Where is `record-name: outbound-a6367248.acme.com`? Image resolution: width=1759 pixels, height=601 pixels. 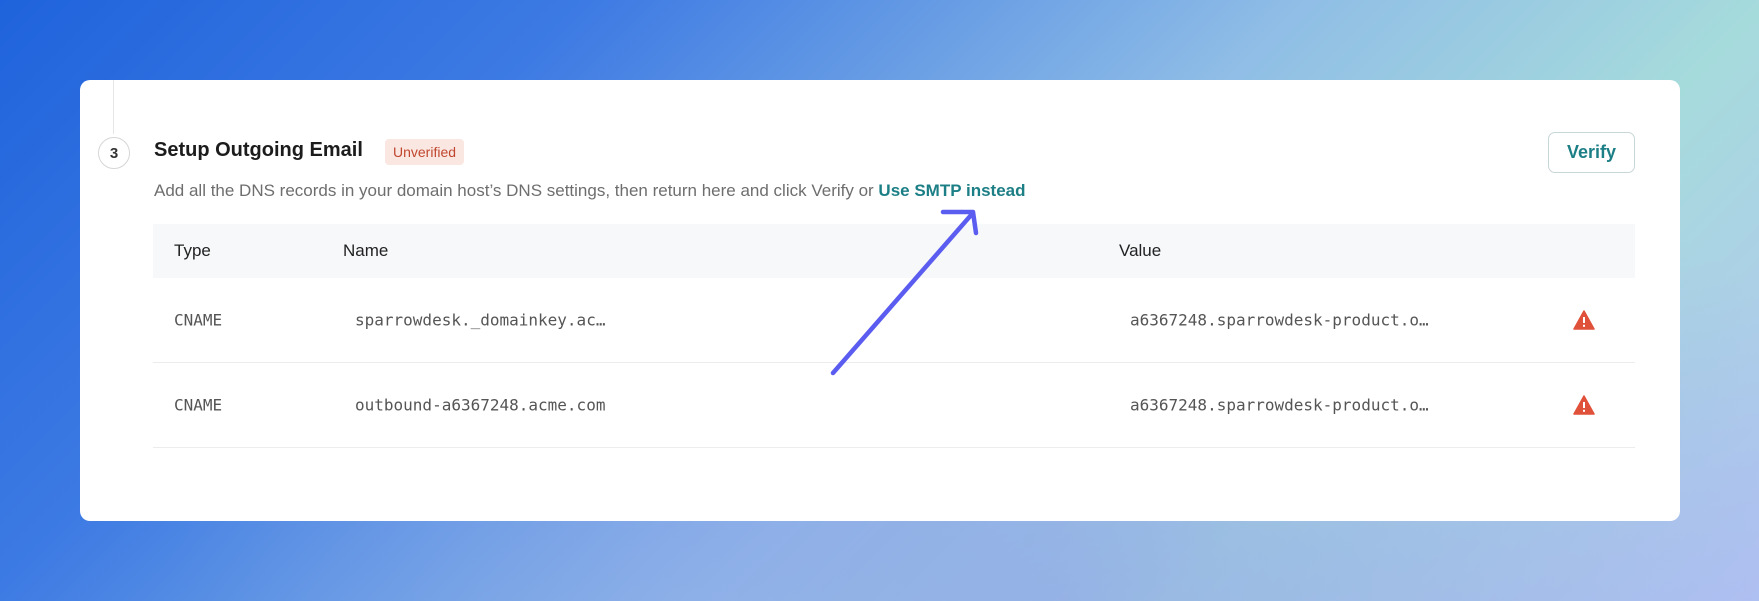 record-name: outbound-a6367248.acme.com is located at coordinates (480, 405).